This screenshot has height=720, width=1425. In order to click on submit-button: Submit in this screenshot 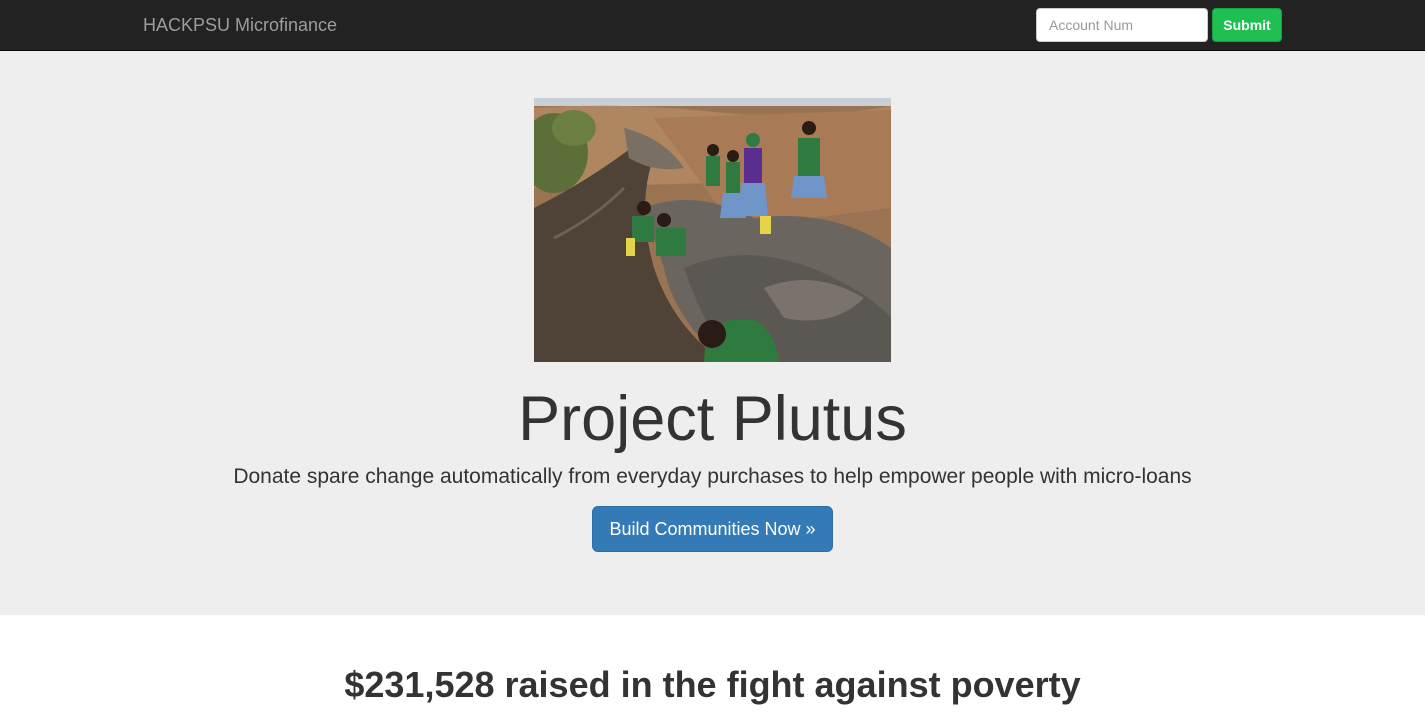, I will do `click(1247, 25)`.